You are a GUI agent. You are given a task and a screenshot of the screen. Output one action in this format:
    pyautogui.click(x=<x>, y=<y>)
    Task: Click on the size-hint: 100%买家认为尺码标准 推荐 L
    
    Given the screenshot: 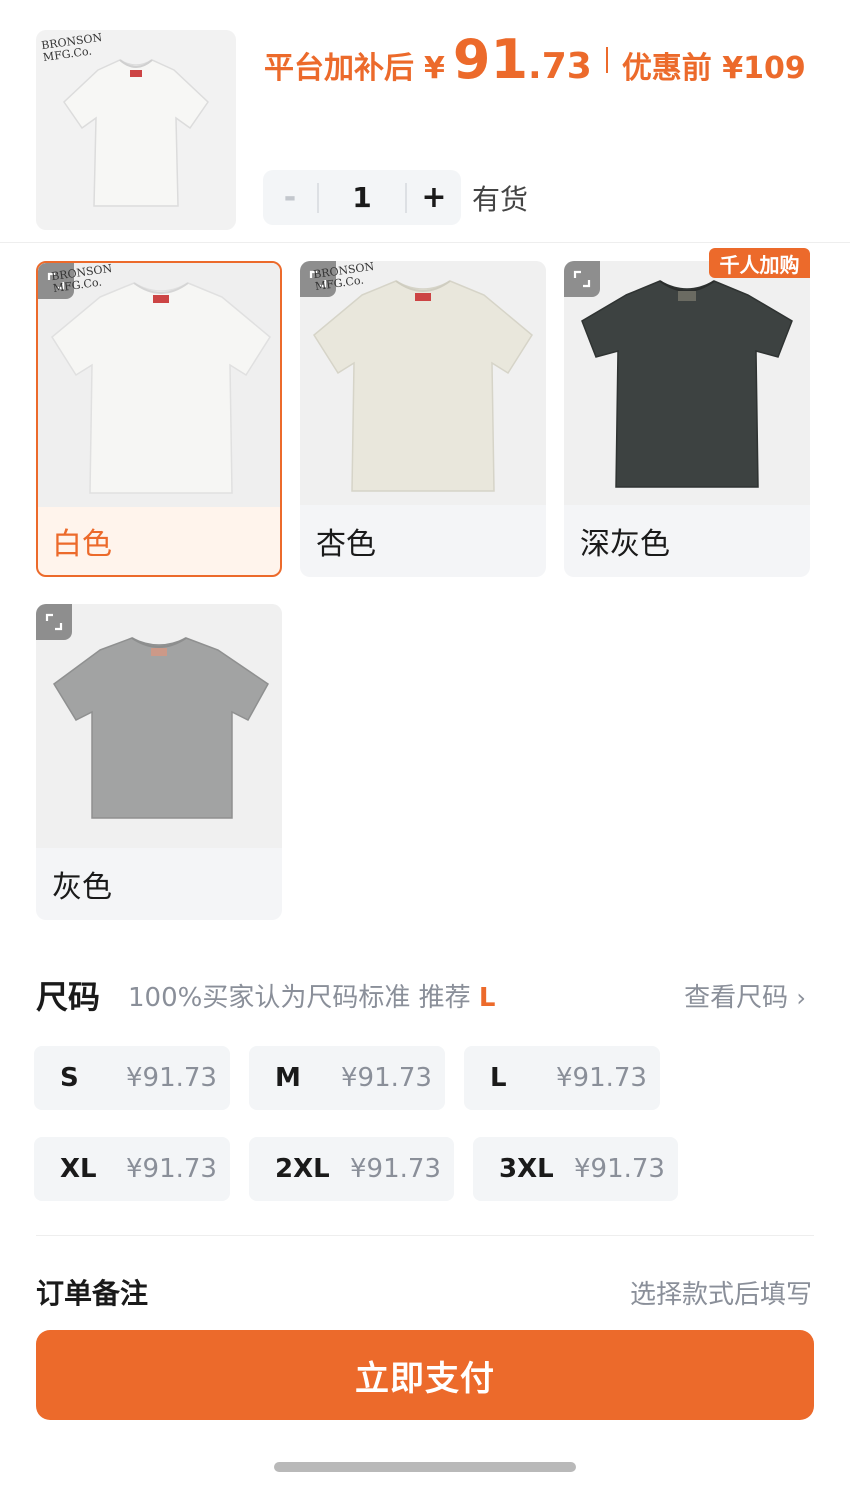 What is the action you would take?
    pyautogui.click(x=311, y=995)
    